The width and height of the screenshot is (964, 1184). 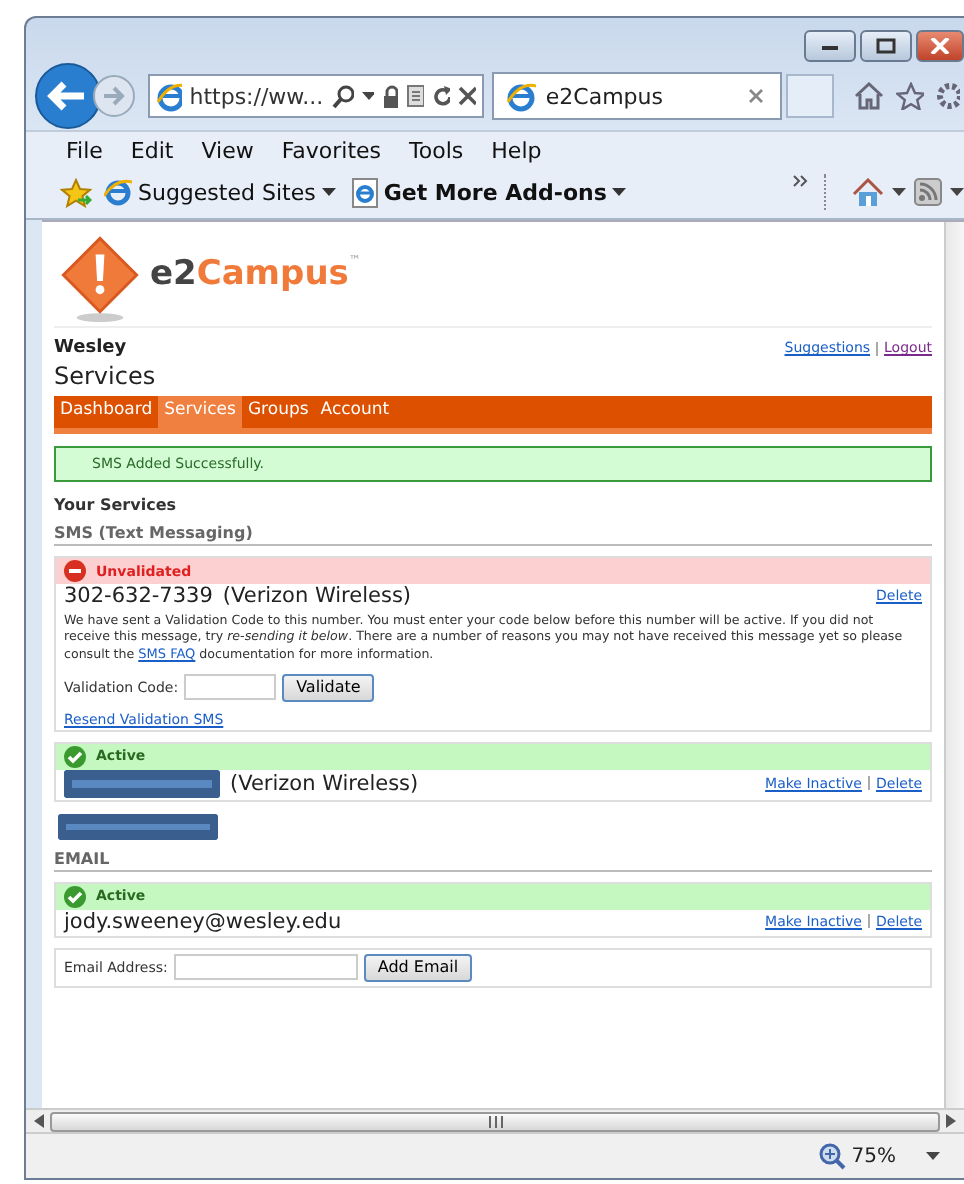 I want to click on zoom-level: 75%, so click(x=873, y=1156).